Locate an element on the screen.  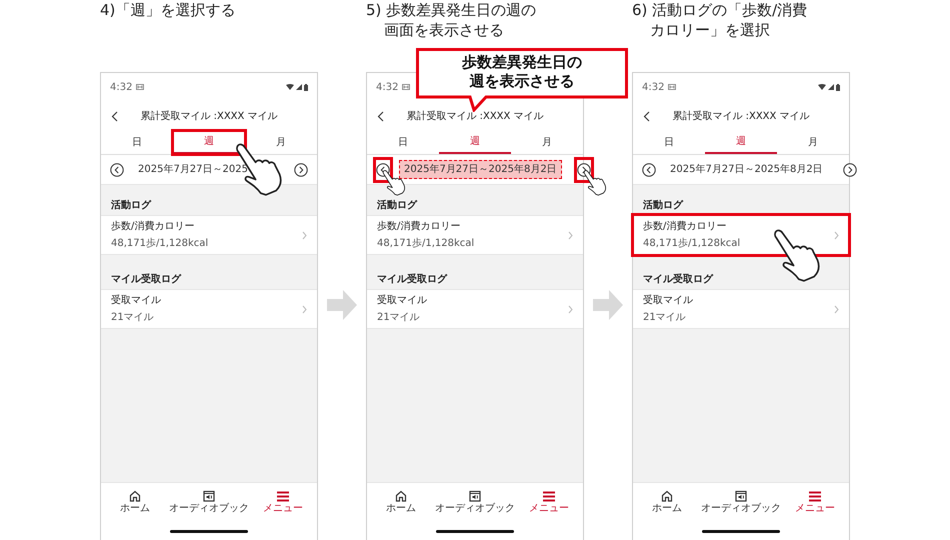
callout-text: 週を表示させる is located at coordinates (522, 81).